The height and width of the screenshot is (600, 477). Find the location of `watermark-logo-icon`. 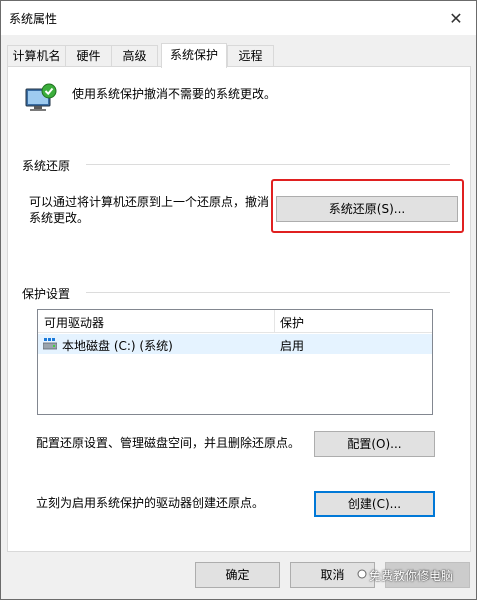

watermark-logo-icon is located at coordinates (362, 574).